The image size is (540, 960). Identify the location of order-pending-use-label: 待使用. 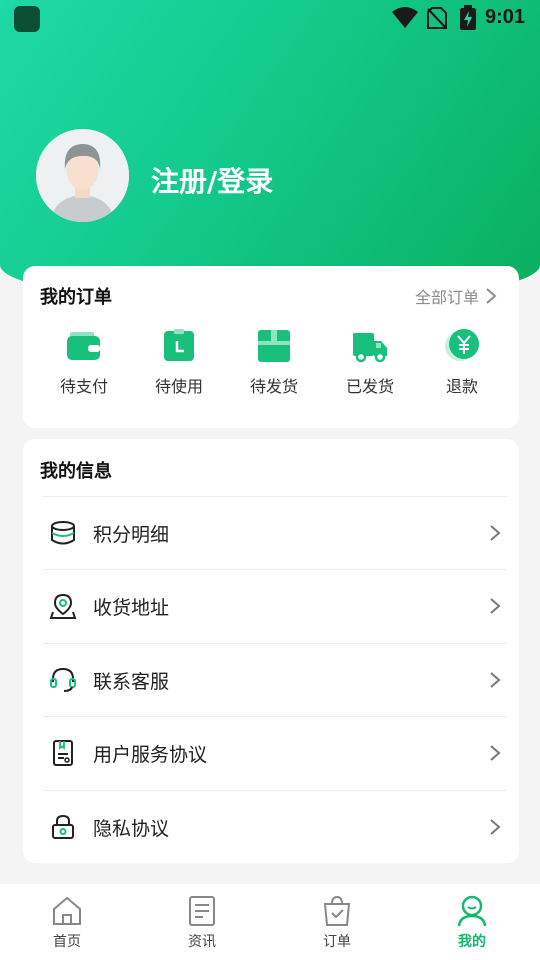
(178, 386).